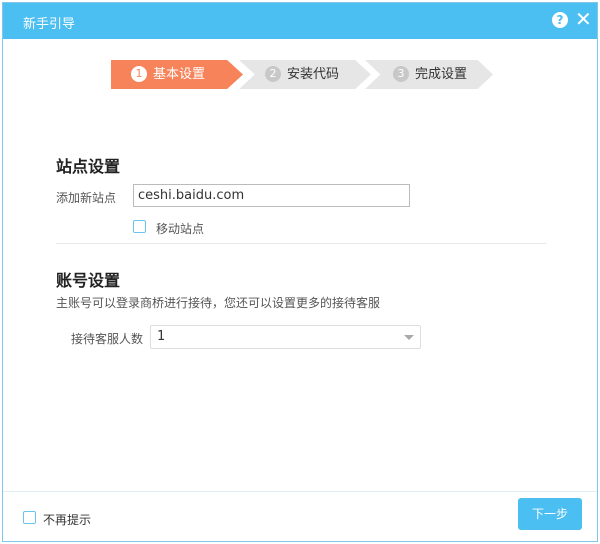 The height and width of the screenshot is (544, 600). Describe the element at coordinates (301, 243) in the screenshot. I see `divider` at that location.